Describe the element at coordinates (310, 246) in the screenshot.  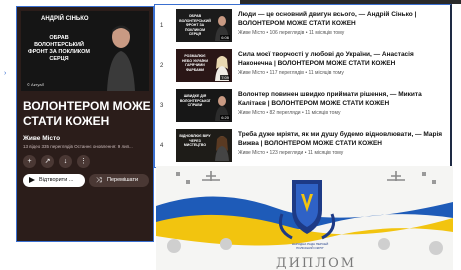
I see `emblem-caption: НАРОДНА РАДА ПЕРСЕЙ ПОЛІСЬКИЙ ОКРУГ` at that location.